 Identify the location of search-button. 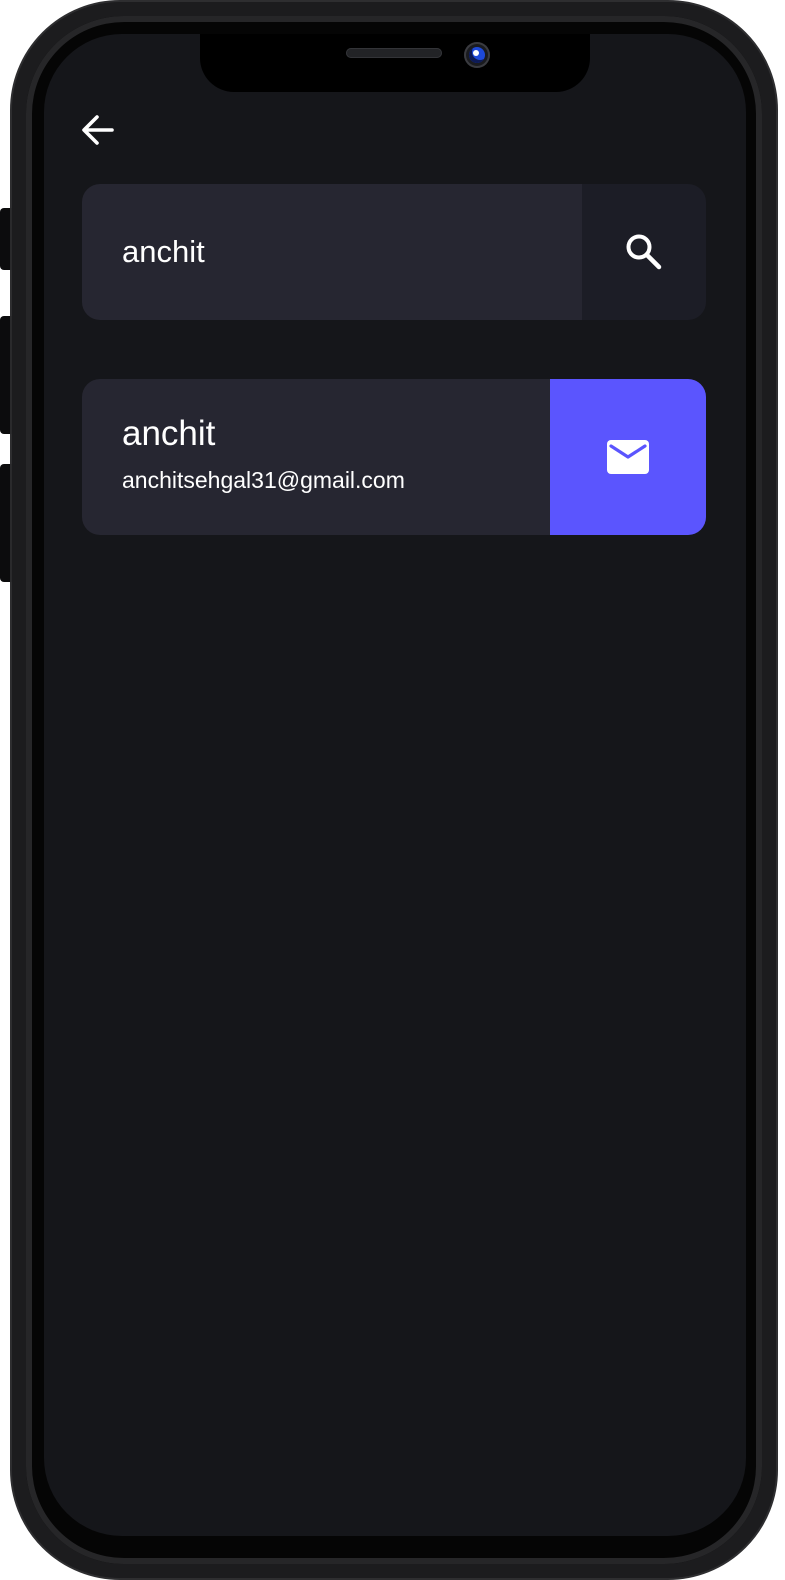
(644, 252).